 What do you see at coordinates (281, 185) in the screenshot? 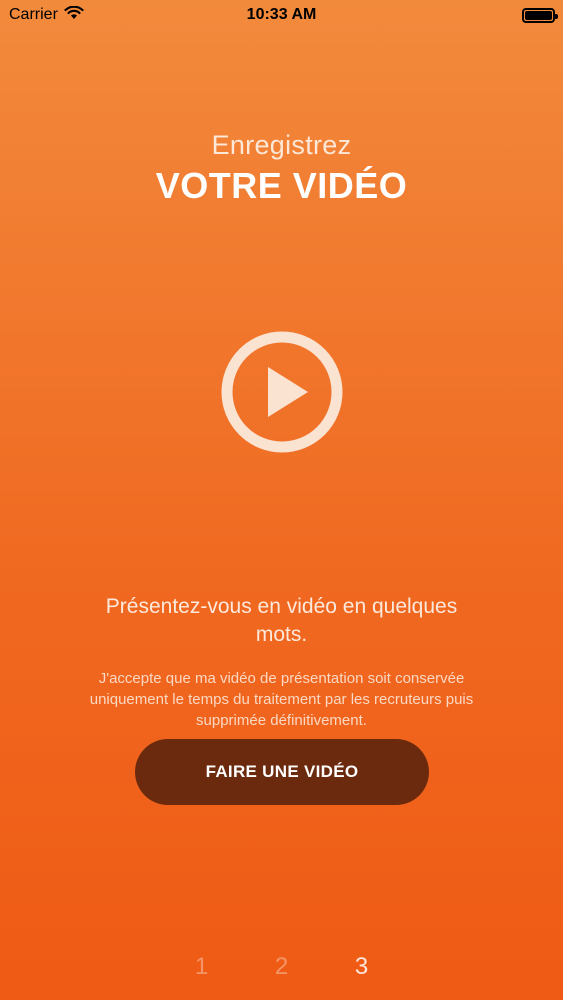
I see `page-title: VOTRE VIDÉO` at bounding box center [281, 185].